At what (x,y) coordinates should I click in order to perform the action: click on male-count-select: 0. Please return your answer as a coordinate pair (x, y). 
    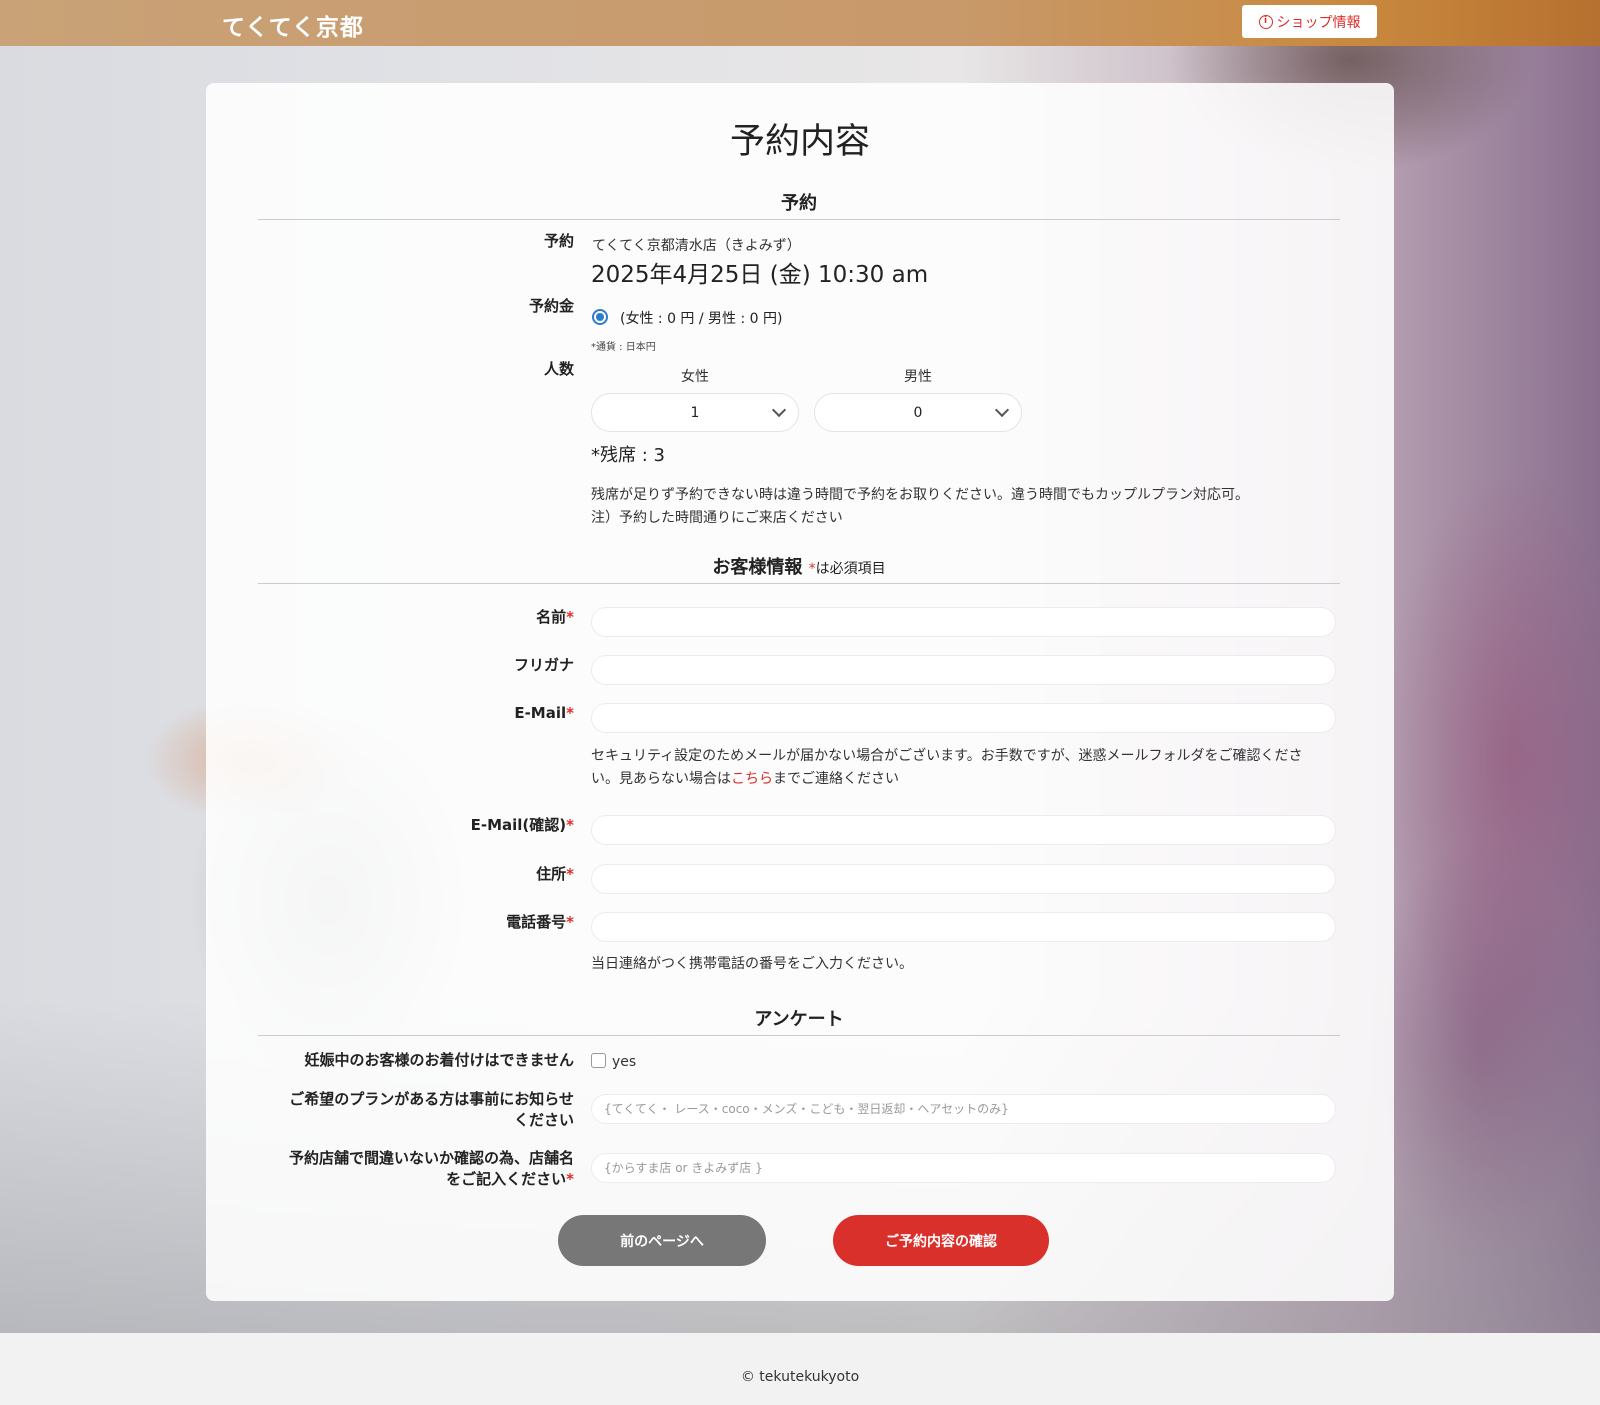
    Looking at the image, I should click on (918, 412).